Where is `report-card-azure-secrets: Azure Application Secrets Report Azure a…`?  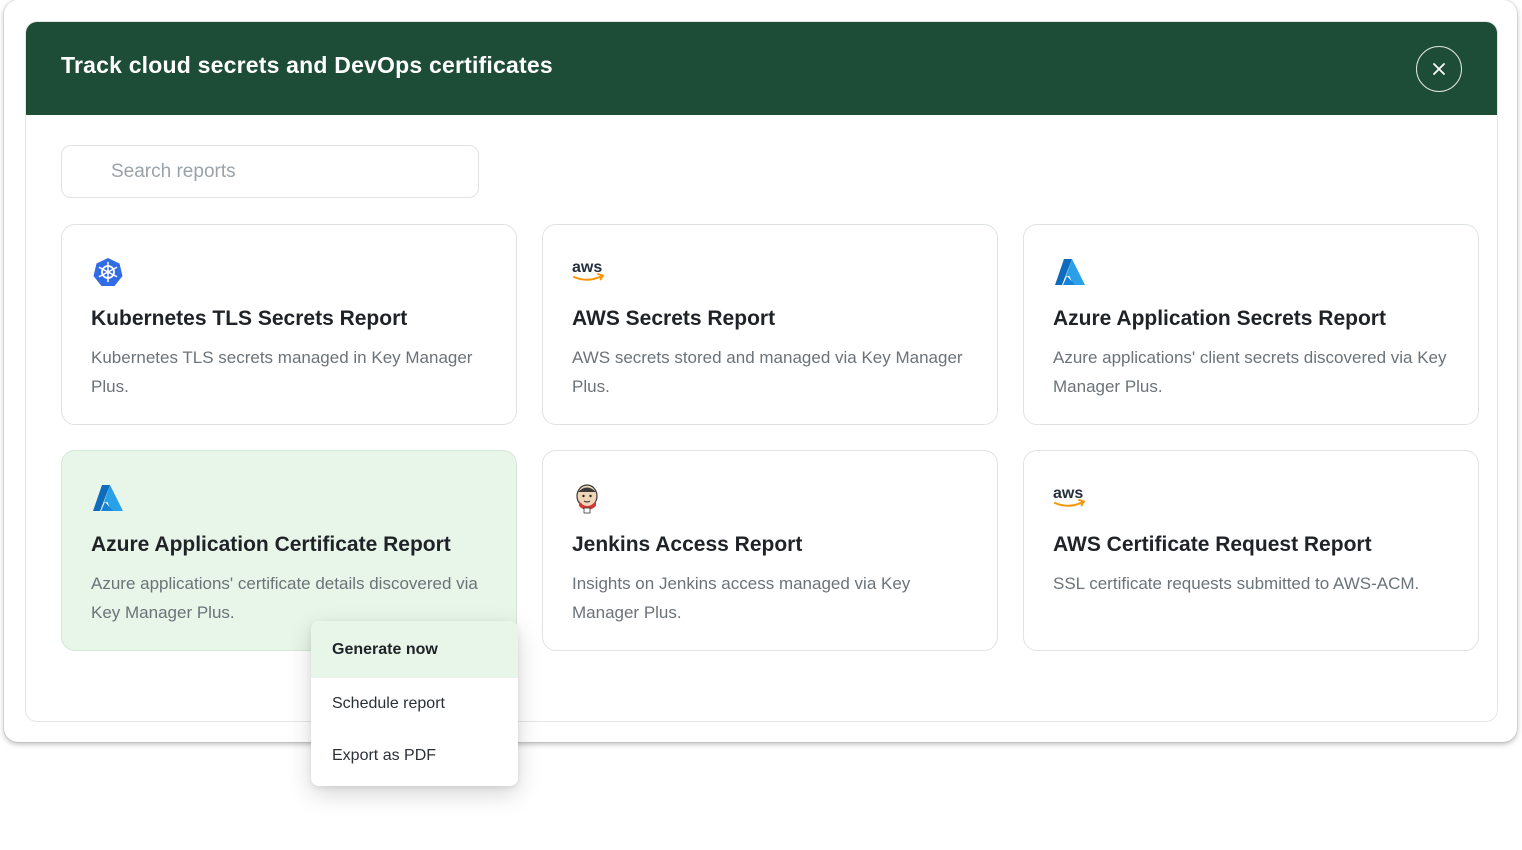
report-card-azure-secrets: Azure Application Secrets Report Azure a… is located at coordinates (1251, 324).